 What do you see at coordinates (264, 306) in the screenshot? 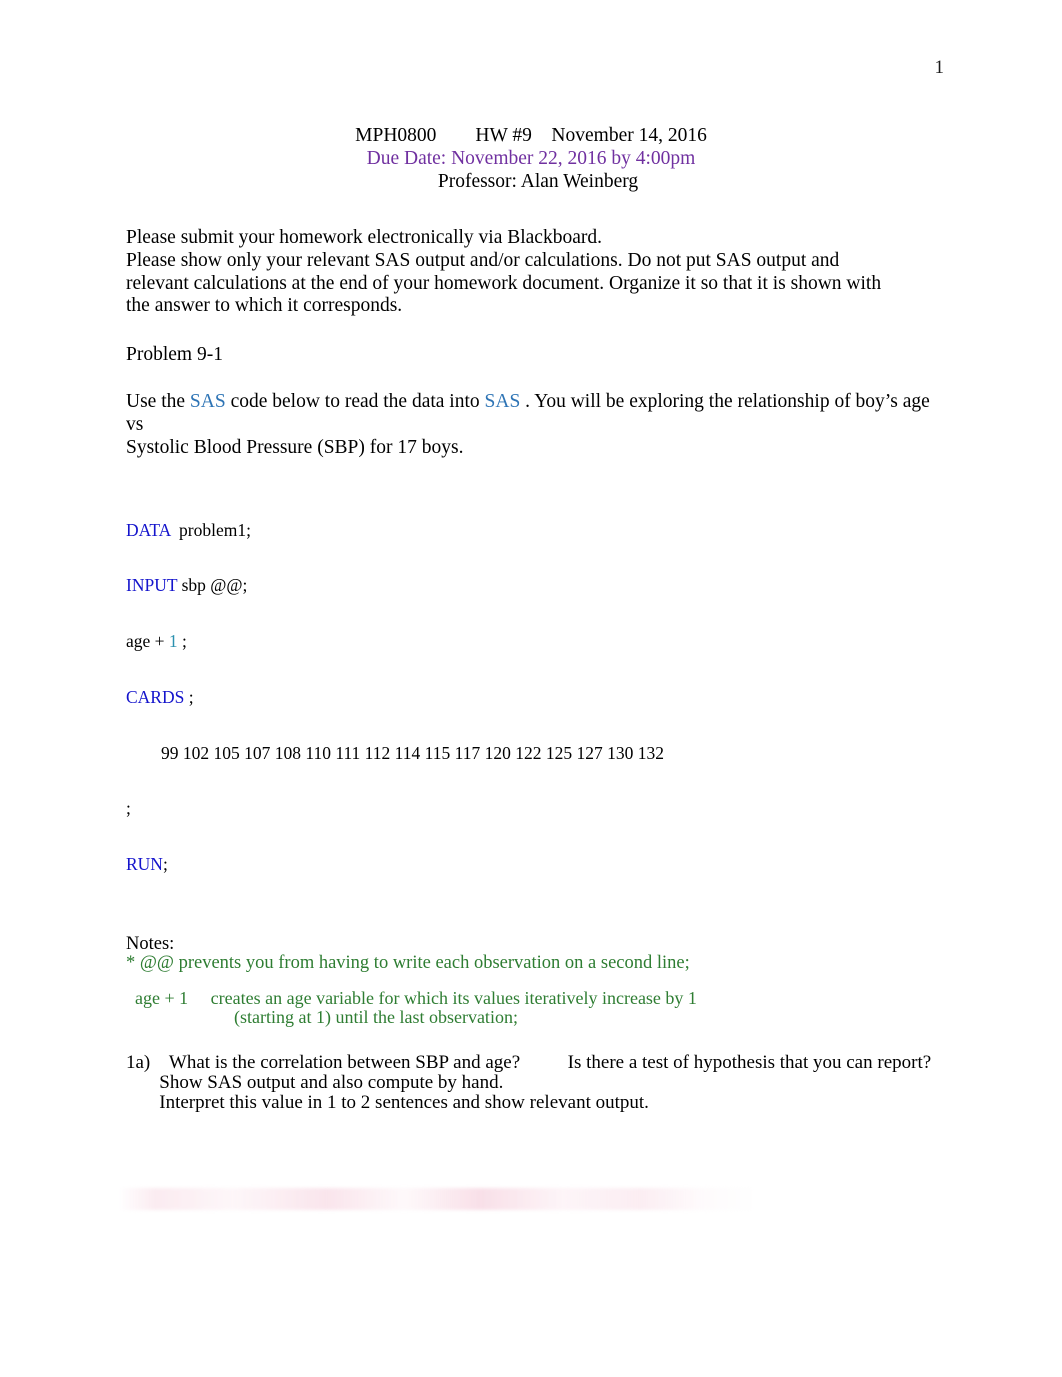
I see `instruction-line-4: the answer to which it corresponds.` at bounding box center [264, 306].